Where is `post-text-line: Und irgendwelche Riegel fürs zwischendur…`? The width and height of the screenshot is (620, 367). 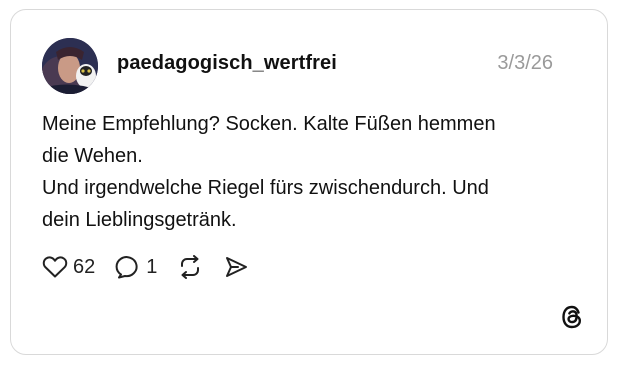
post-text-line: Und irgendwelche Riegel fürs zwischendur… is located at coordinates (265, 188).